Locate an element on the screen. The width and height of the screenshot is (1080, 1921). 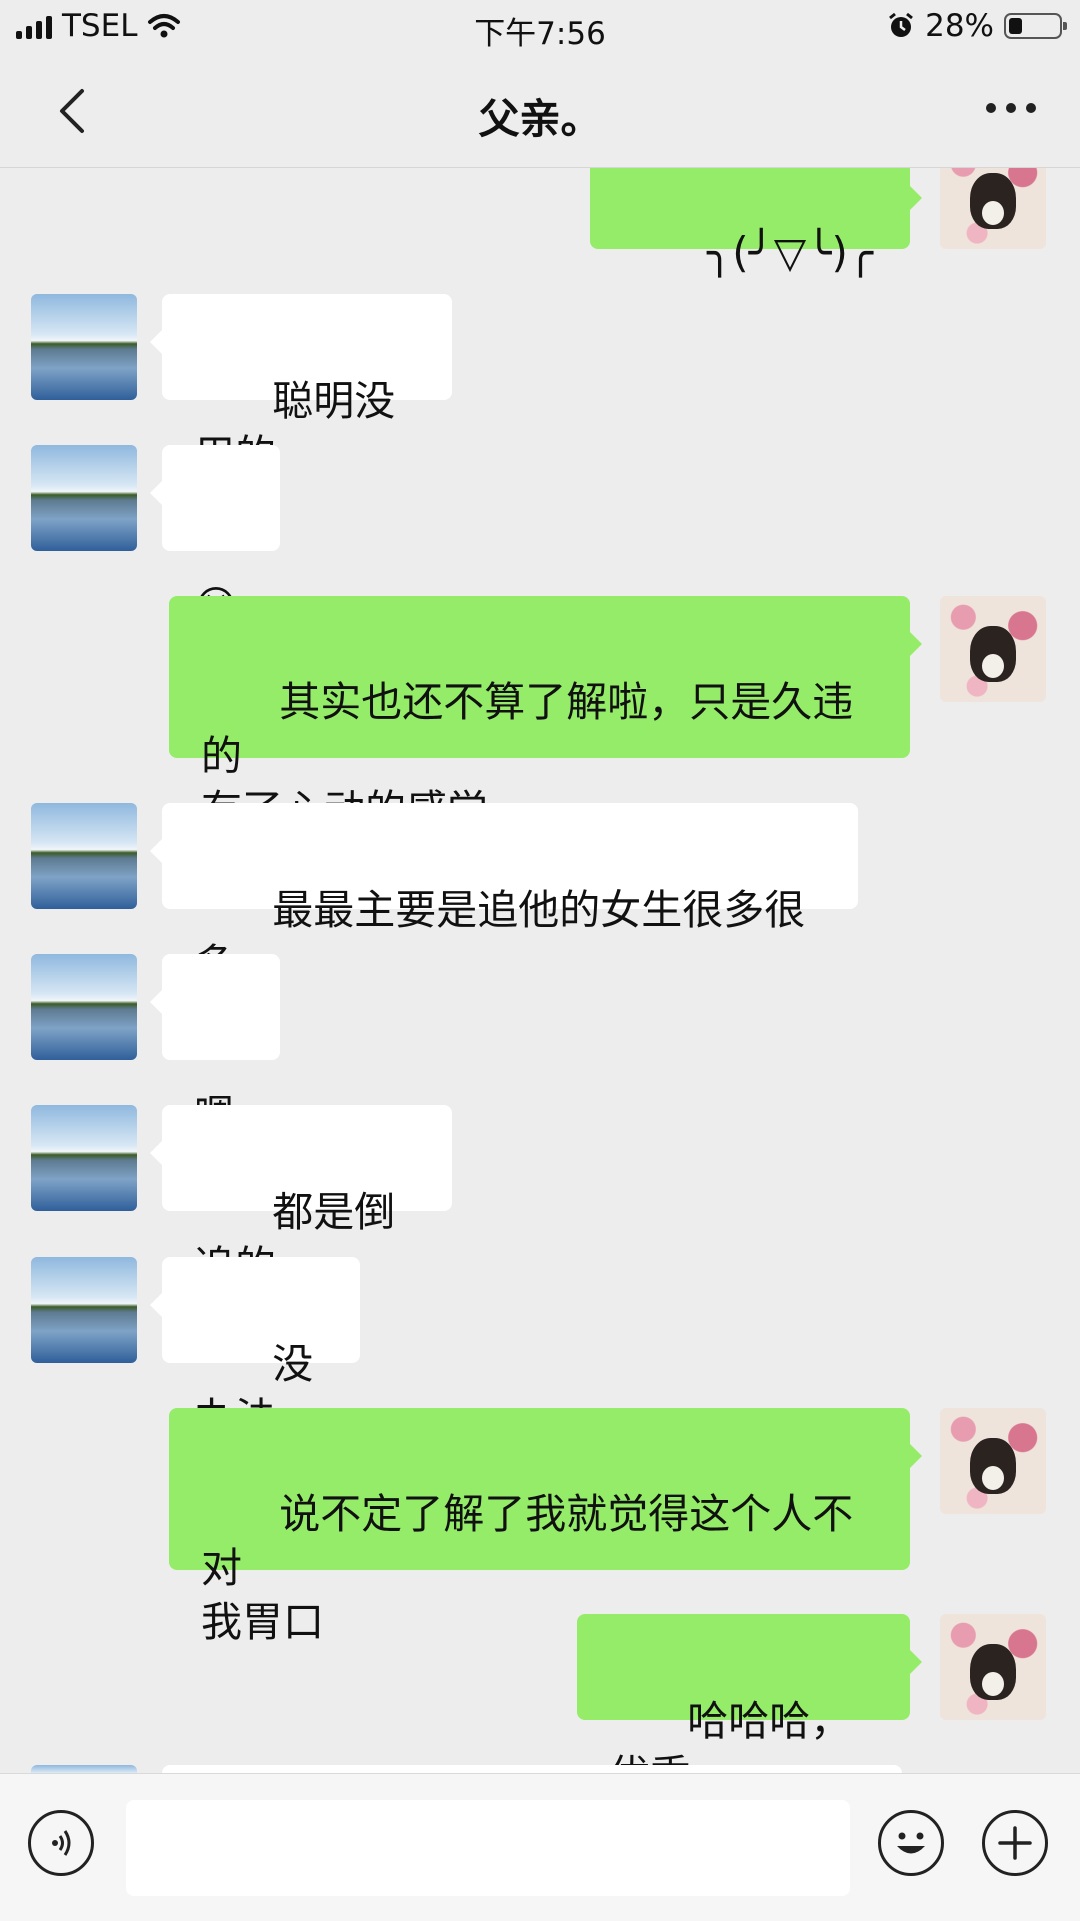
message-bubble-incoming: 没办法 is located at coordinates (255, 1349).